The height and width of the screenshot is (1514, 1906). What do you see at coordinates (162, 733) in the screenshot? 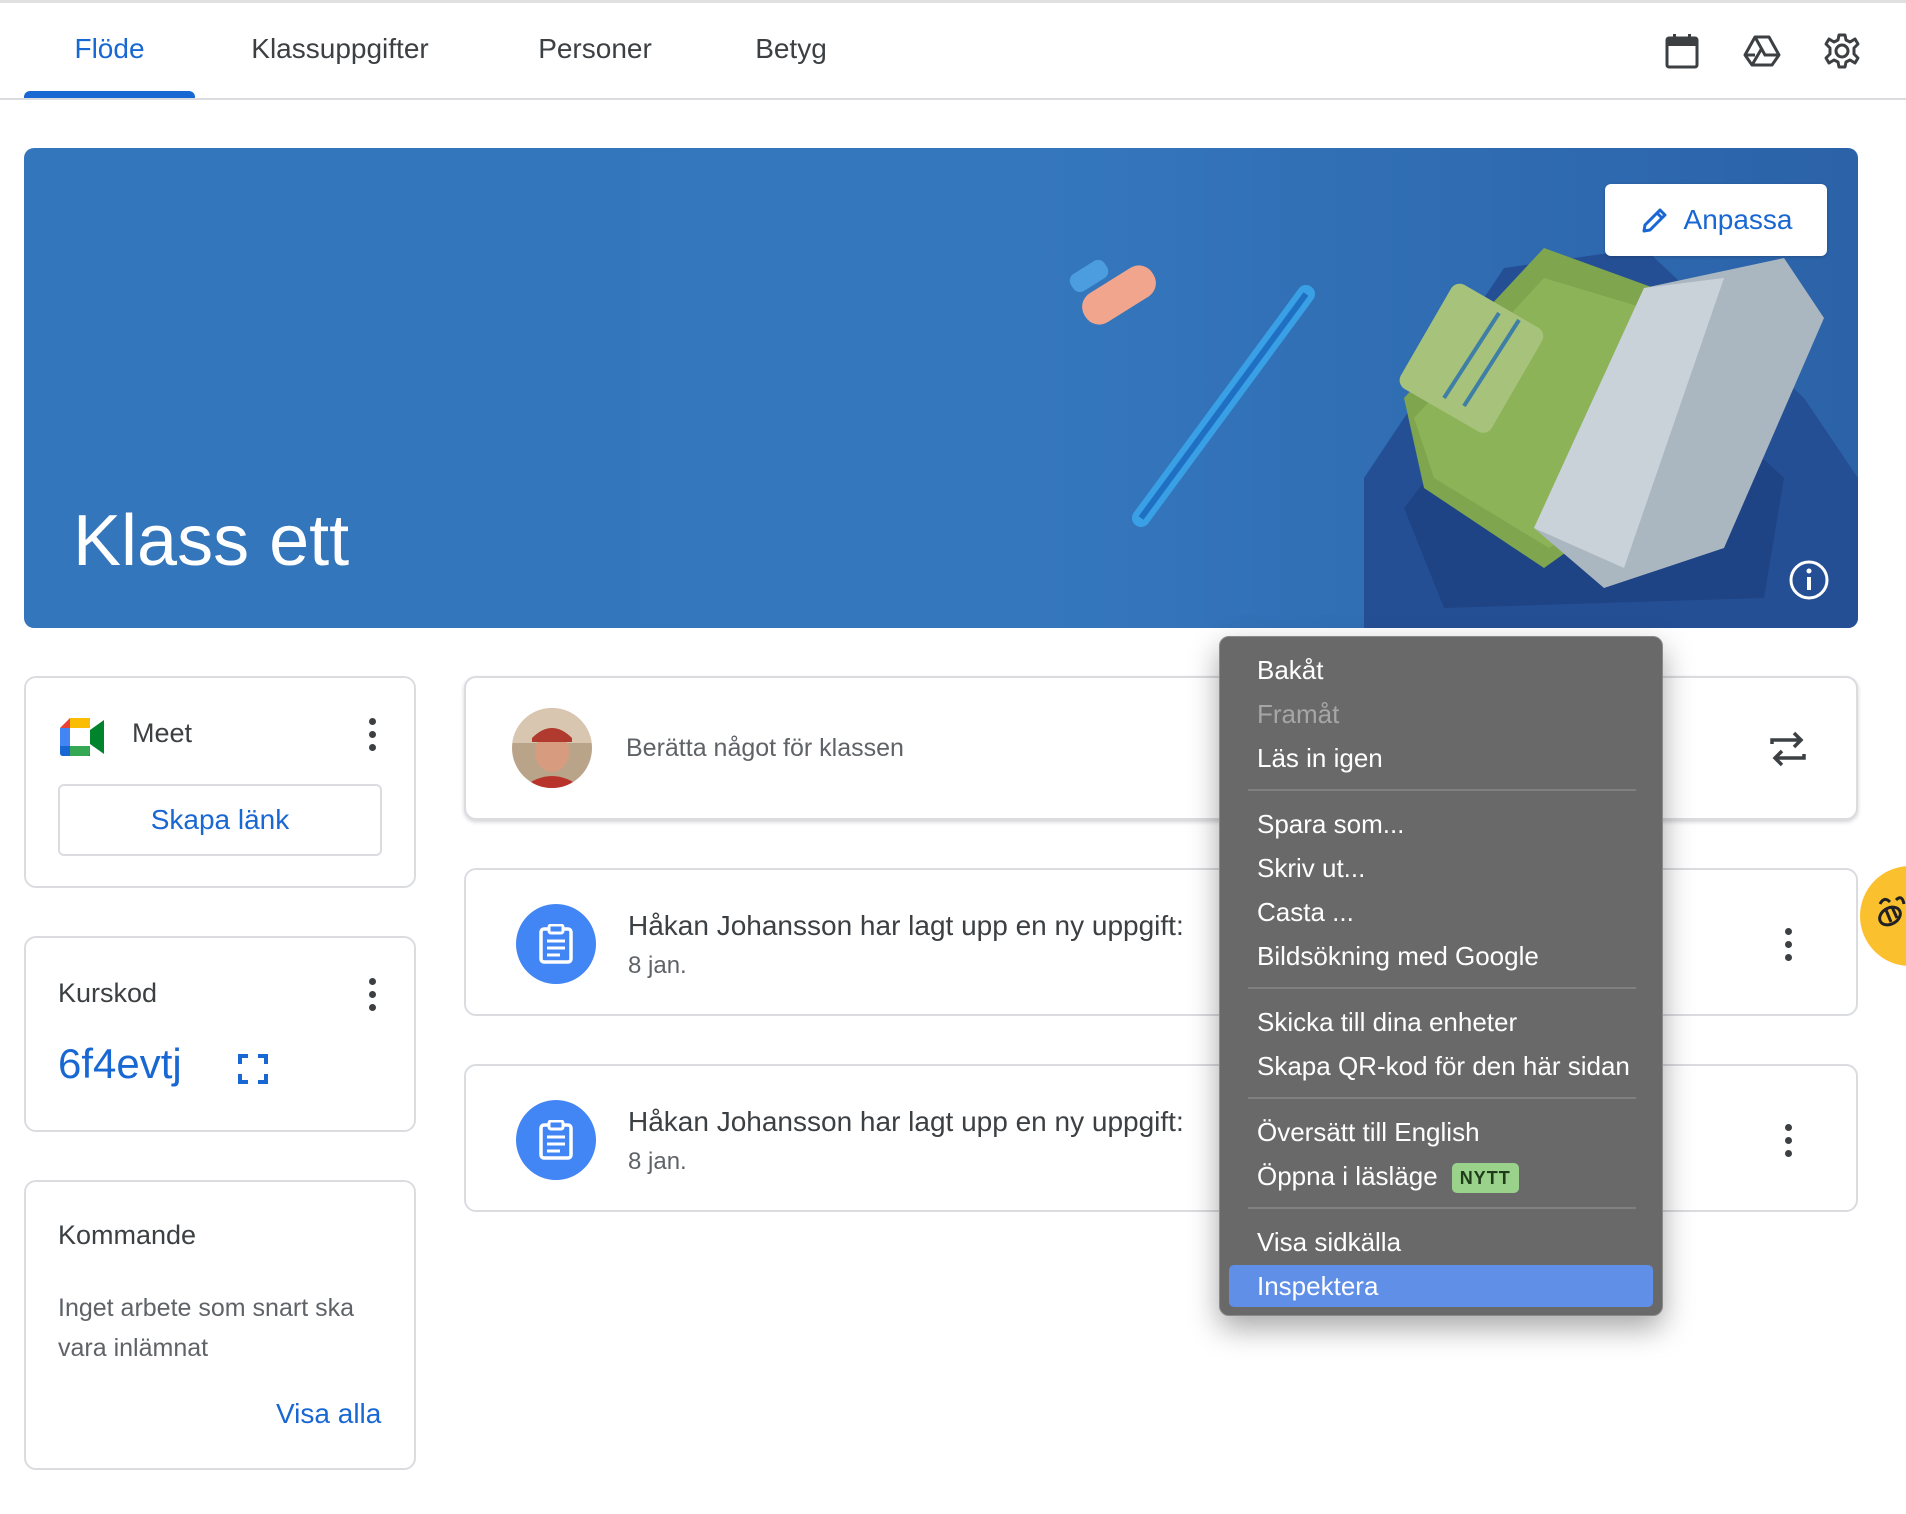
I see `meet-title: Meet` at bounding box center [162, 733].